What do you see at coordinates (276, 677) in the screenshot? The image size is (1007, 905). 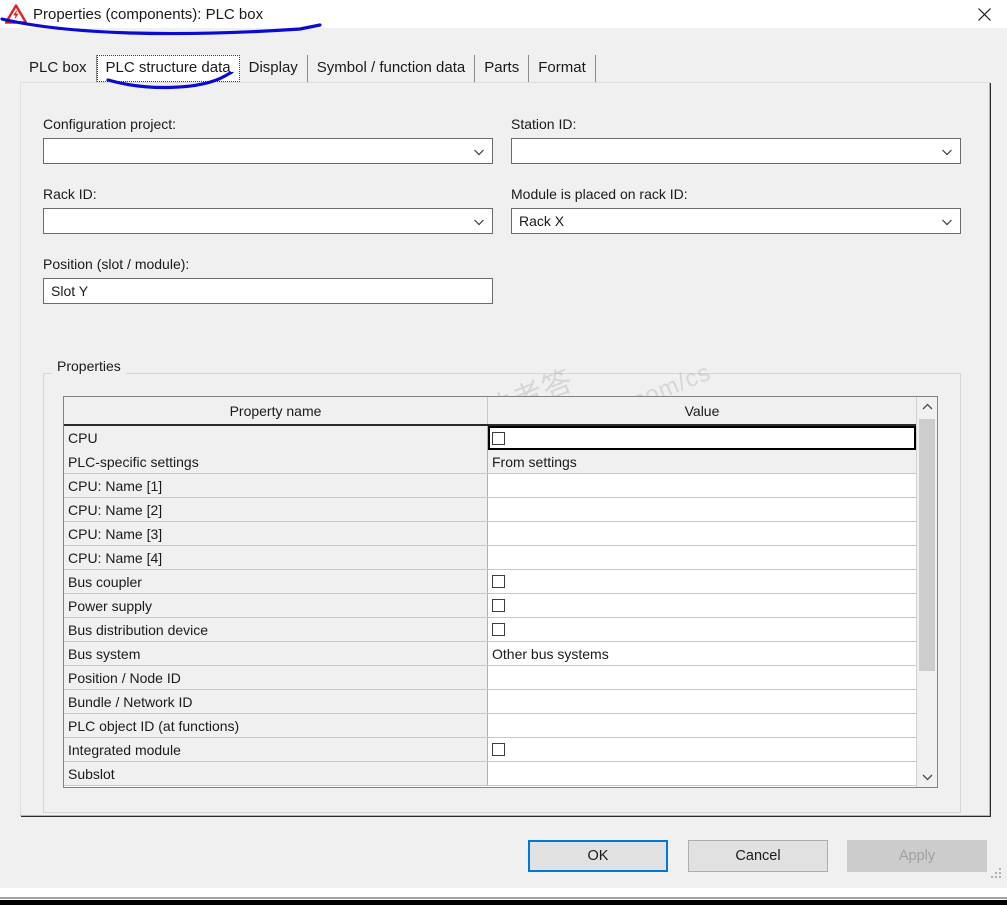 I see `property-name-cell: Position / Node ID` at bounding box center [276, 677].